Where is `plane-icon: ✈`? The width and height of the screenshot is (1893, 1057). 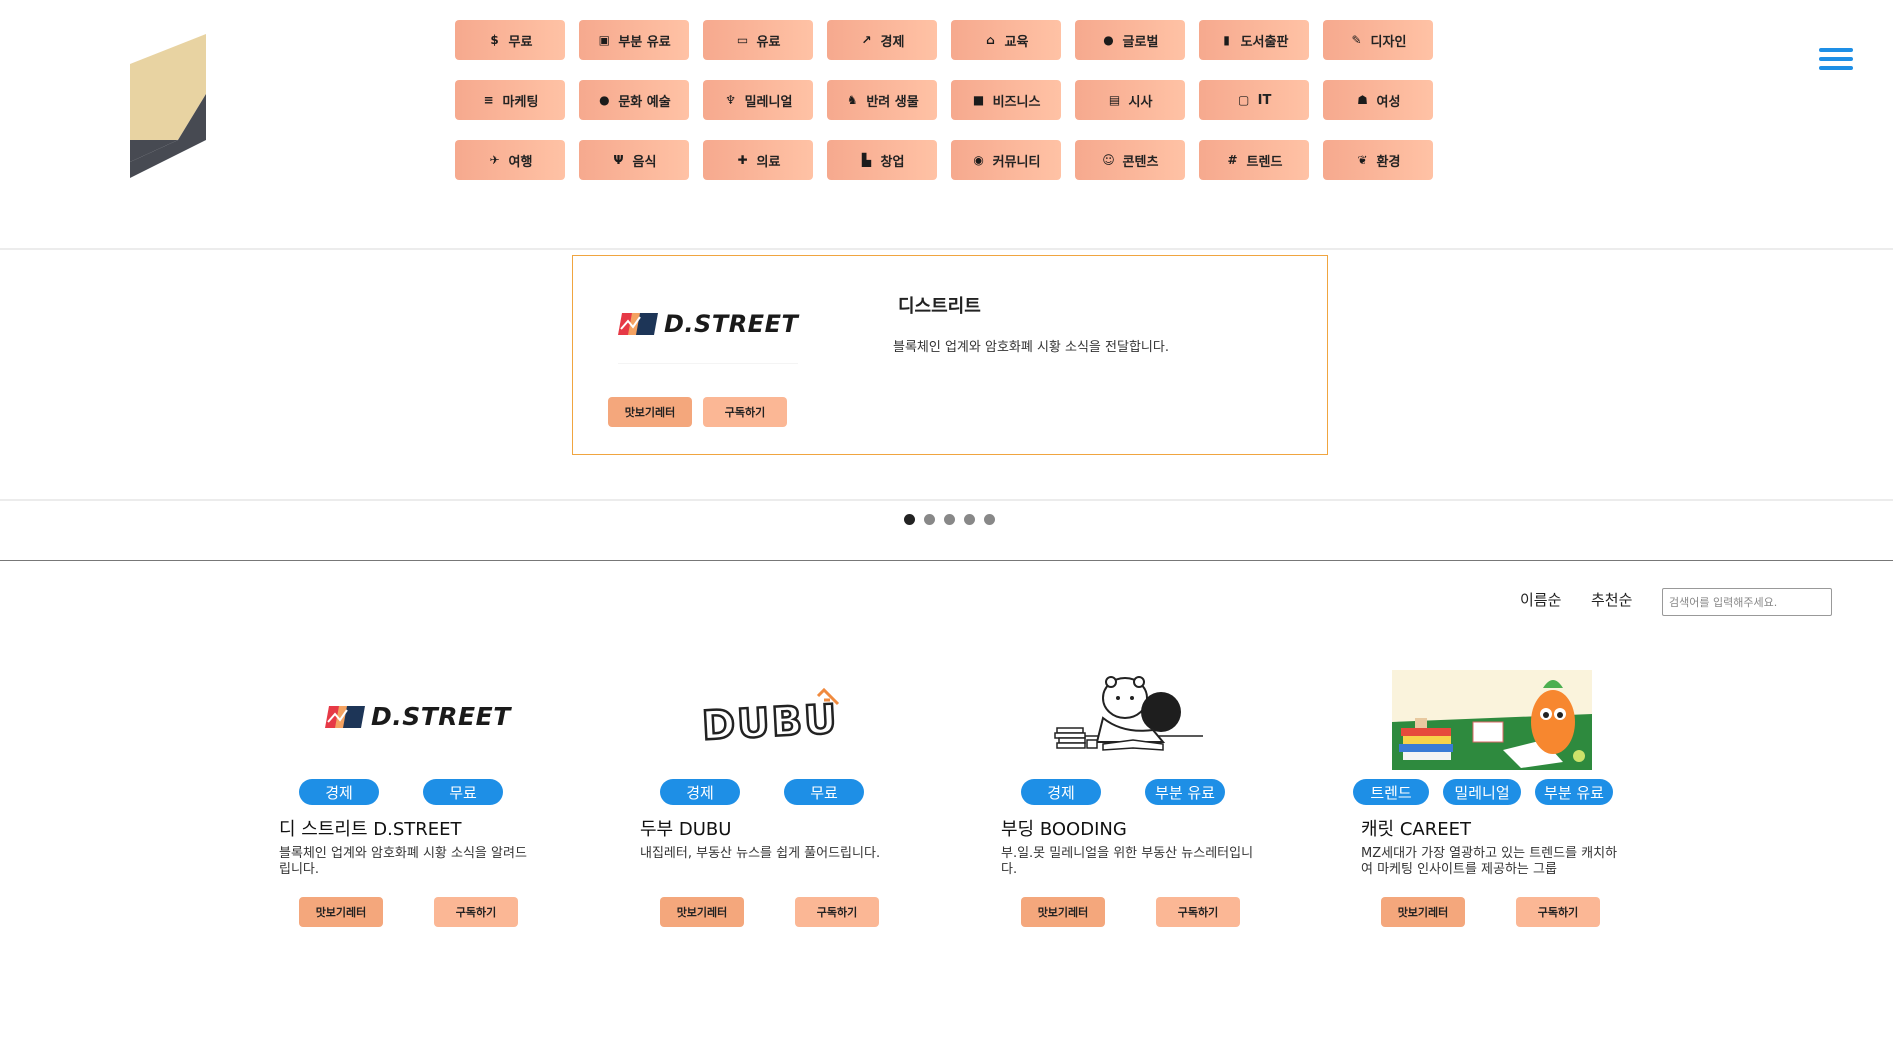 plane-icon: ✈ is located at coordinates (494, 160).